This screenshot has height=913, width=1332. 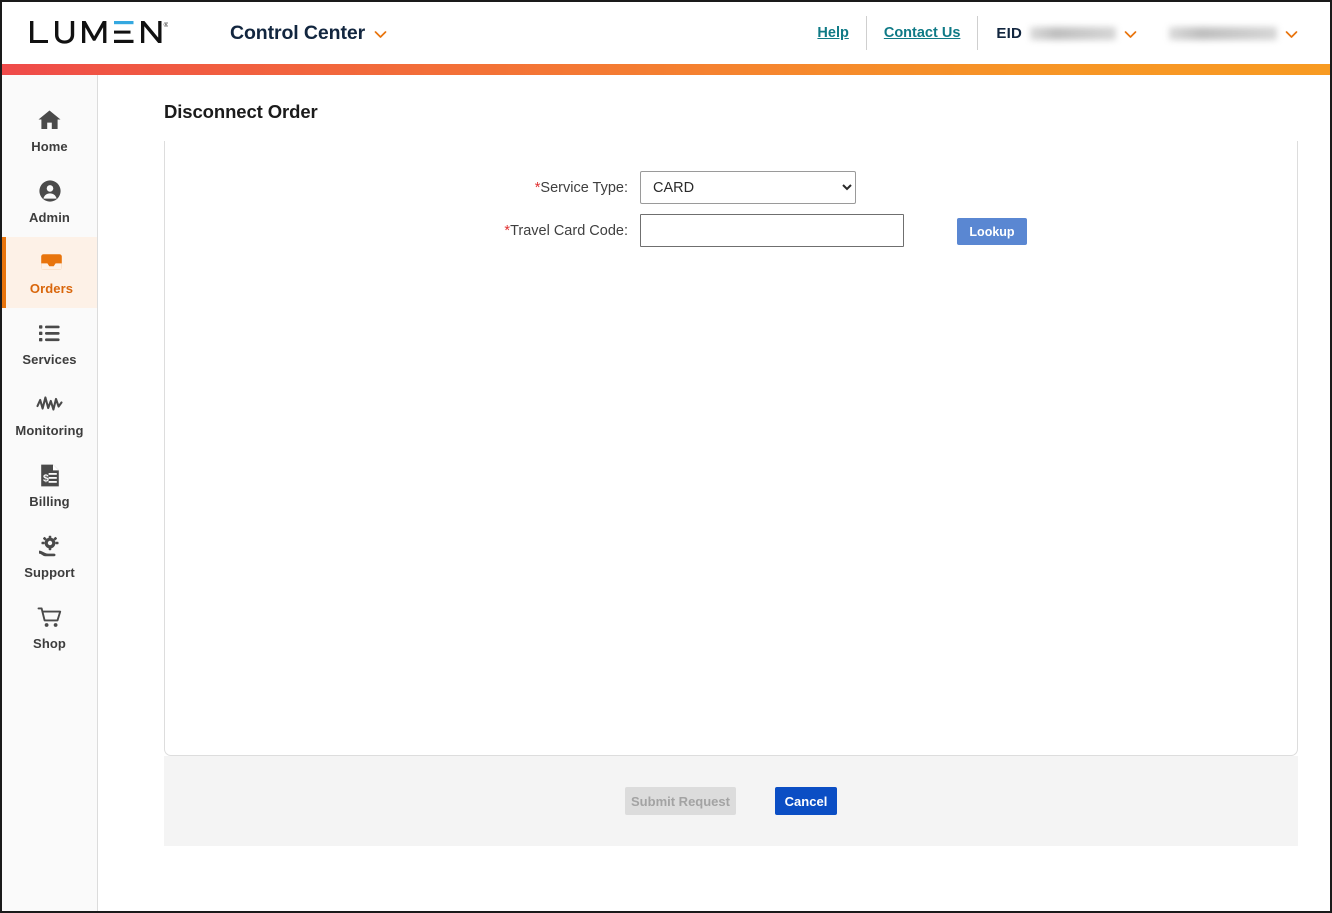 What do you see at coordinates (666, 33) in the screenshot?
I see `top-header: ® Control Center Help Contact Us EID` at bounding box center [666, 33].